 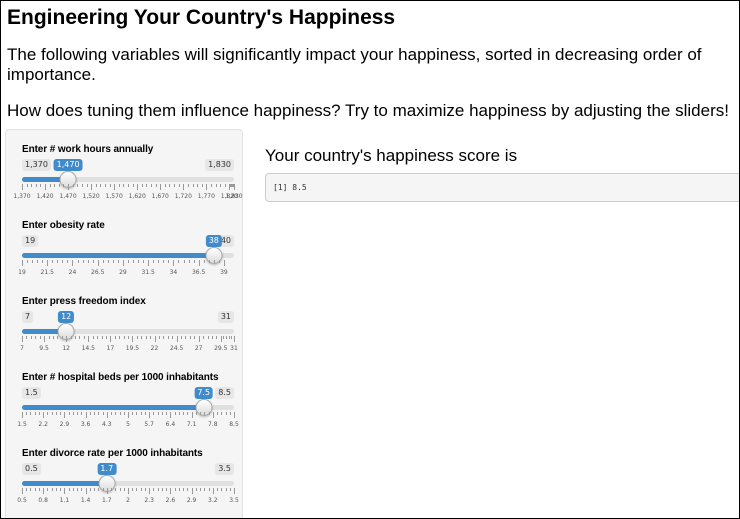 What do you see at coordinates (114, 196) in the screenshot?
I see `slider-tick-label: 1,570` at bounding box center [114, 196].